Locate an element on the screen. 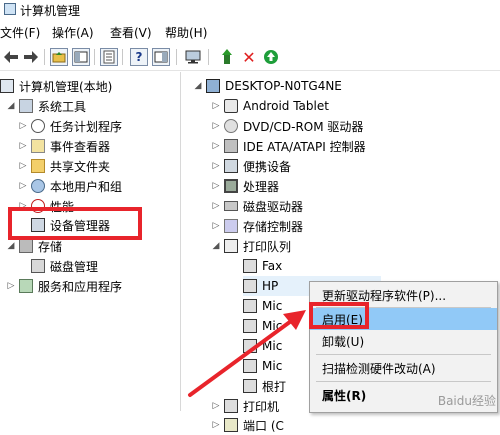 The image size is (500, 435). shared-folder-icon is located at coordinates (38, 166).